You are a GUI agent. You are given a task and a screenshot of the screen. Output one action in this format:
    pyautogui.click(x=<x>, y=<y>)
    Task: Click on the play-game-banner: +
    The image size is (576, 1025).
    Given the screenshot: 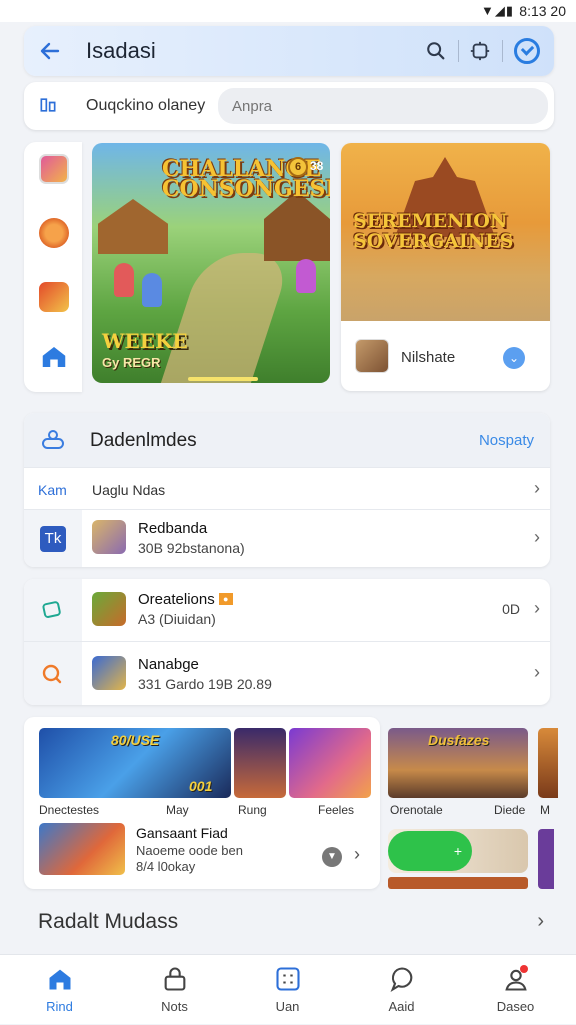 What is the action you would take?
    pyautogui.click(x=458, y=851)
    